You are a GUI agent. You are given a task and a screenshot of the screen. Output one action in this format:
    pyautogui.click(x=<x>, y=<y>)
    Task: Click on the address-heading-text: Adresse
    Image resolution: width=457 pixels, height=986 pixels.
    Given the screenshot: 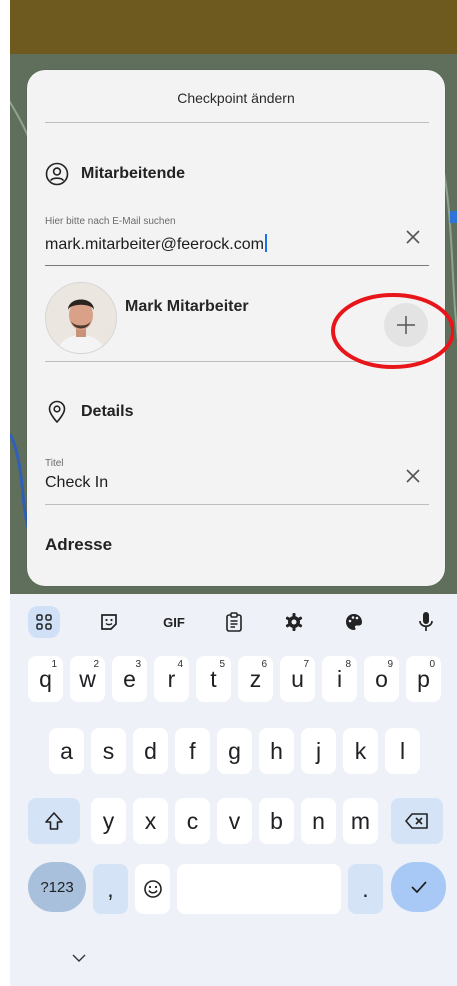 What is the action you would take?
    pyautogui.click(x=79, y=544)
    